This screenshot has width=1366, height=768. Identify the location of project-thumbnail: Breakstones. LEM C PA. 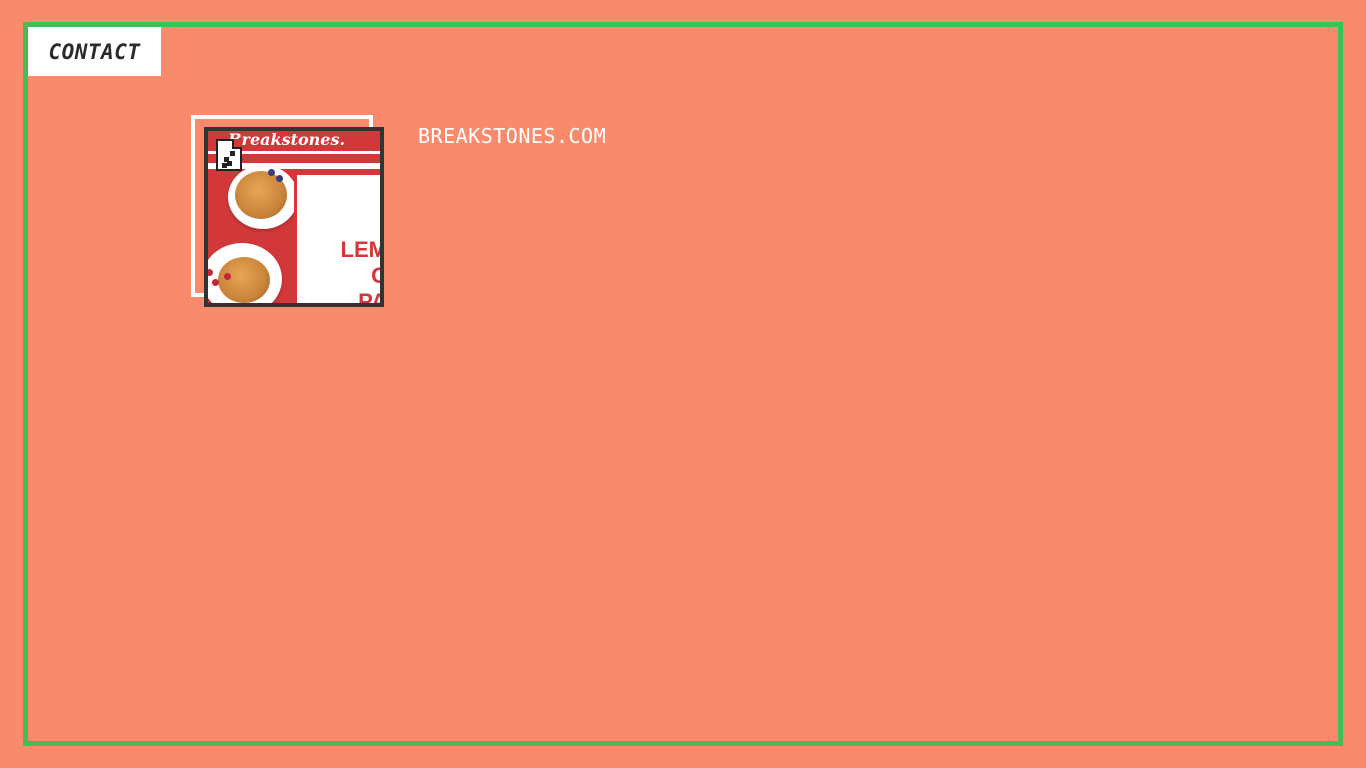
(294, 217).